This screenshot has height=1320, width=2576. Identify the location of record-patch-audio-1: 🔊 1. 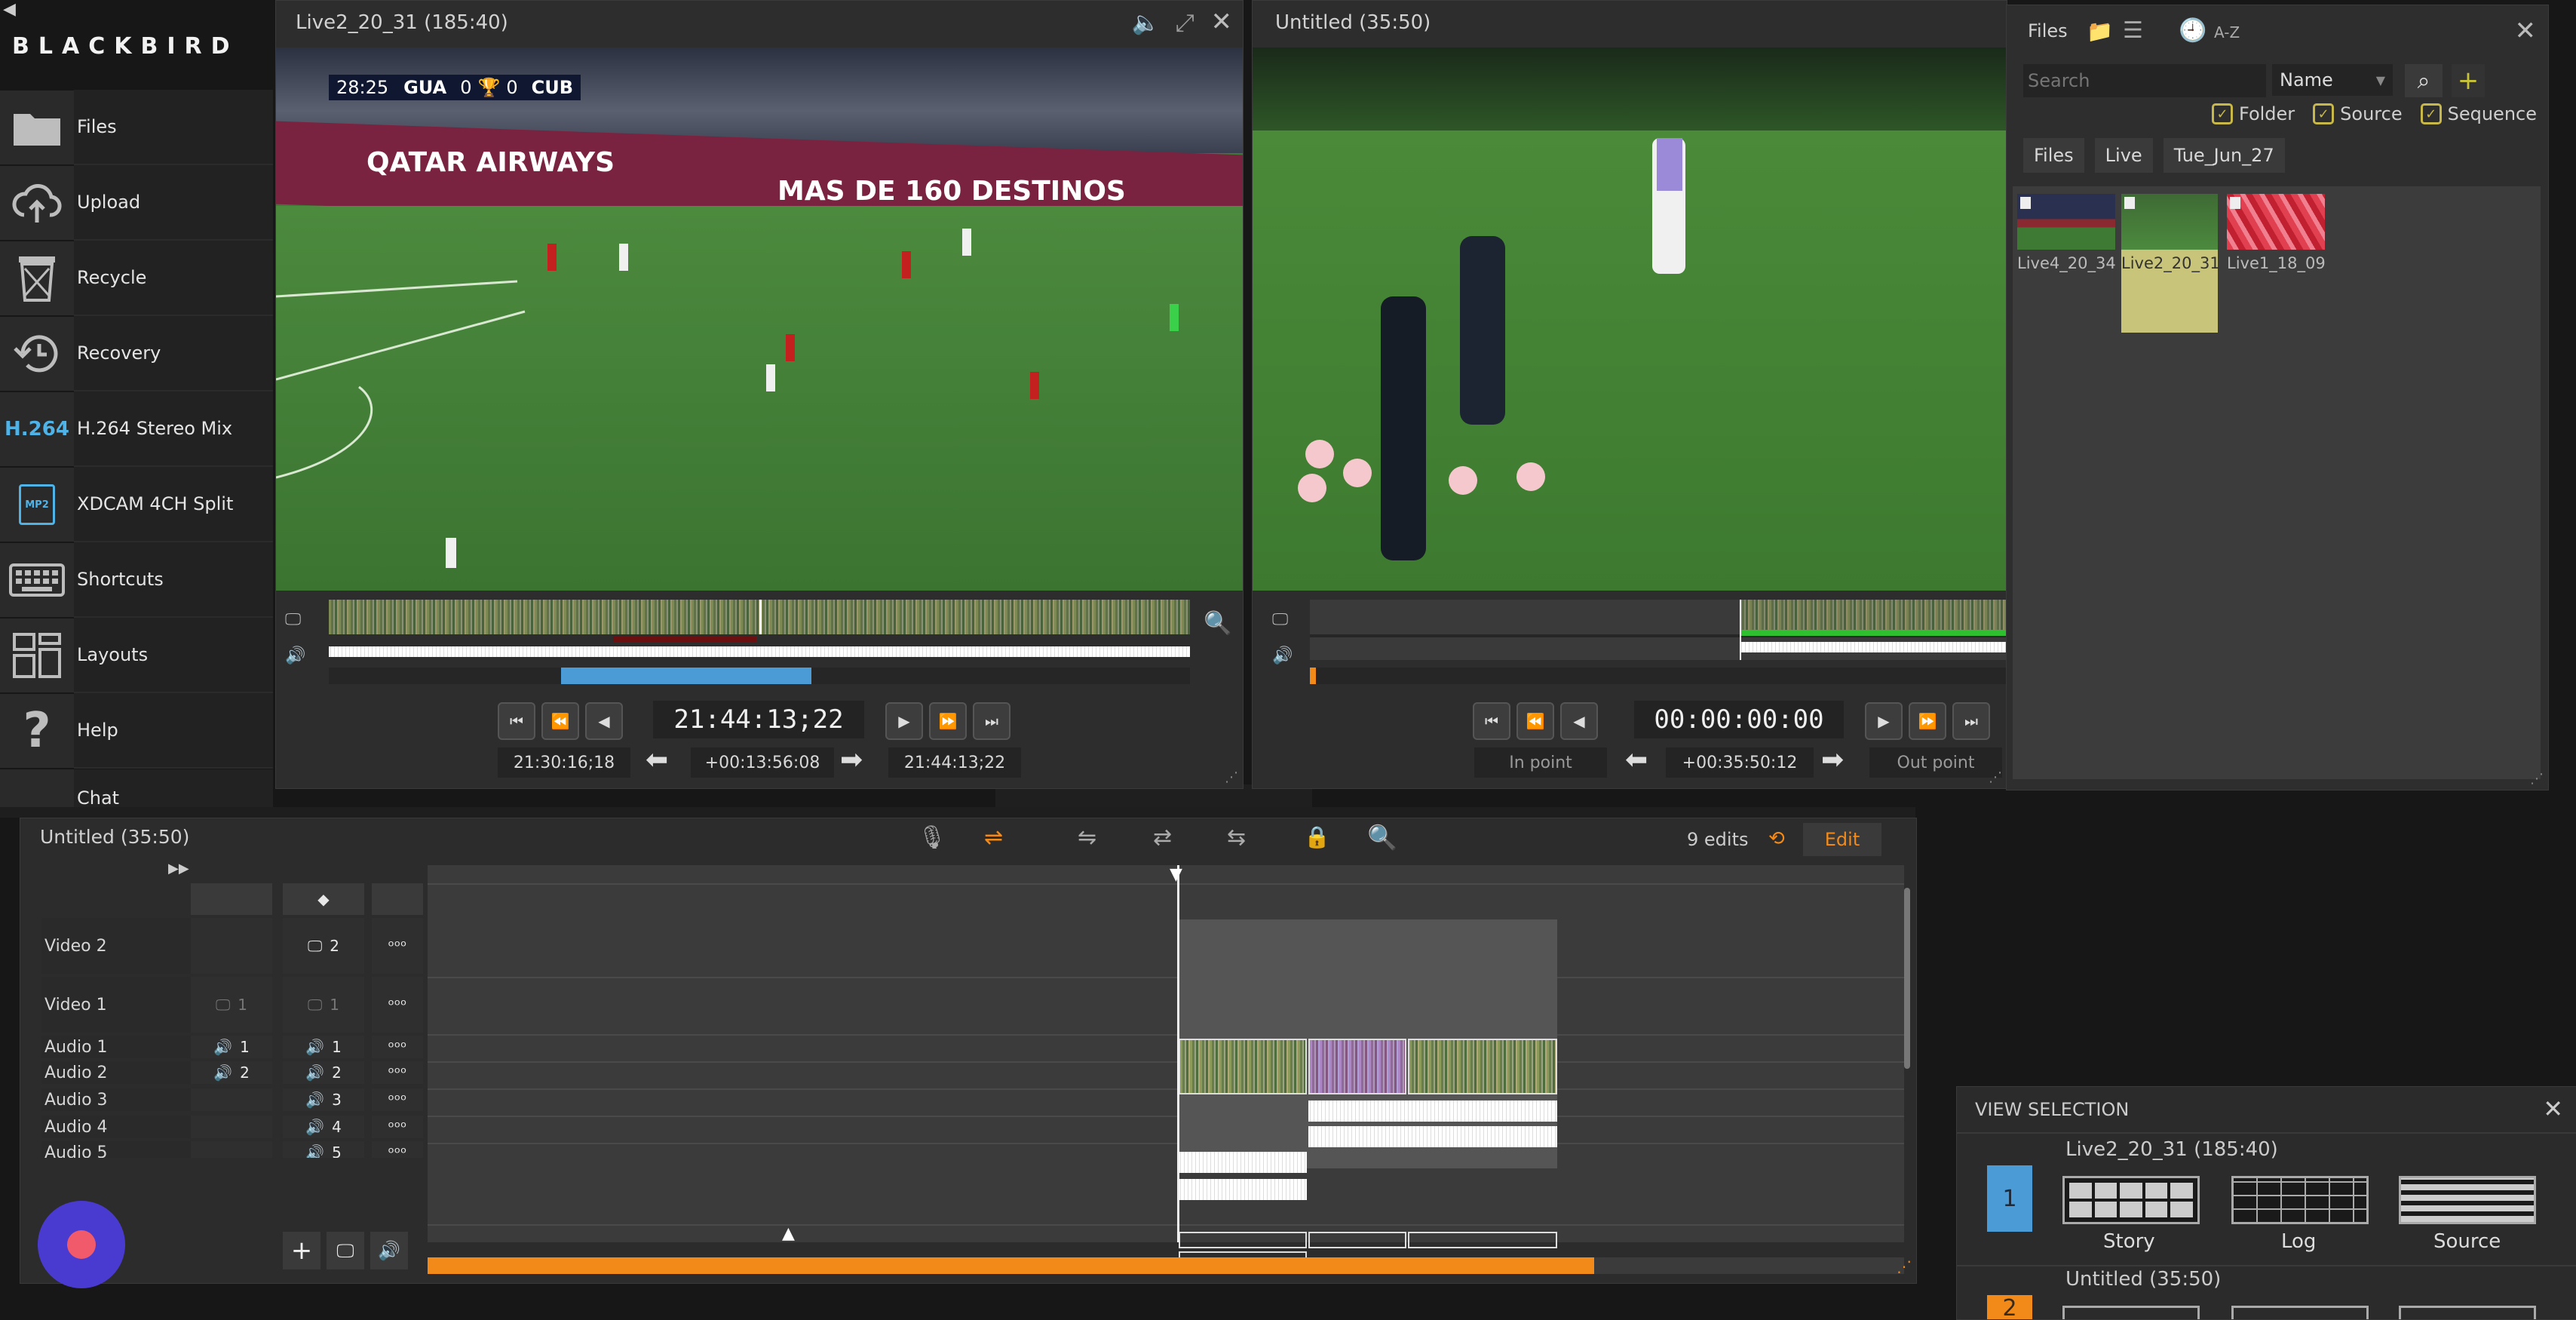
(323, 1047).